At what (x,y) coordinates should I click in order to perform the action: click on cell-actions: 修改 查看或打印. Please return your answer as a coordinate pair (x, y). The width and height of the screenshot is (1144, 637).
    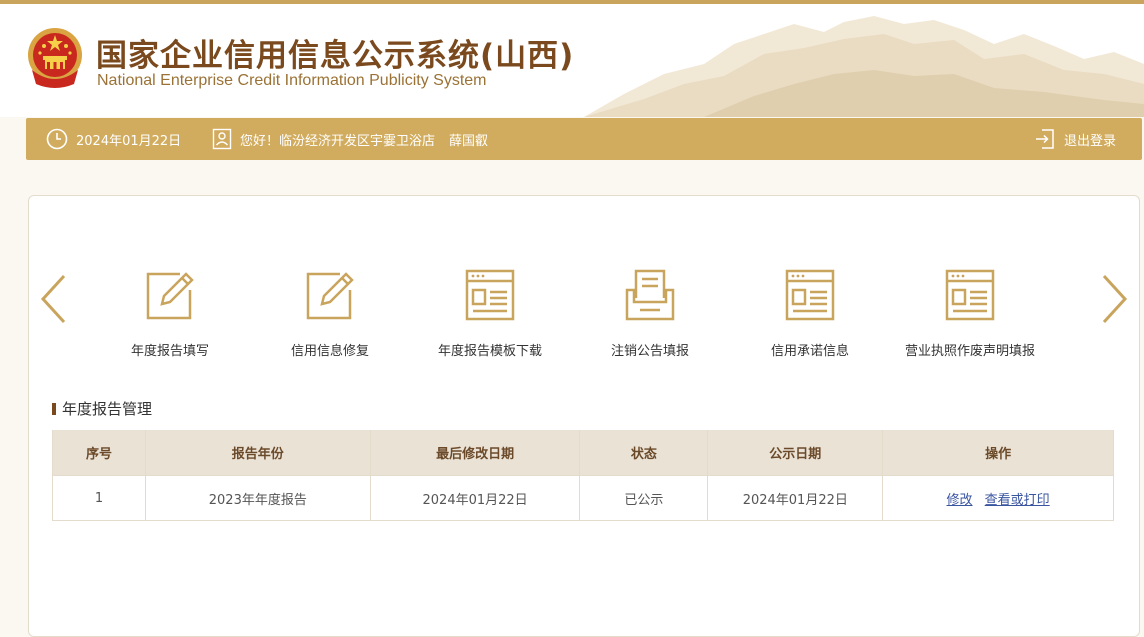
    Looking at the image, I should click on (998, 498).